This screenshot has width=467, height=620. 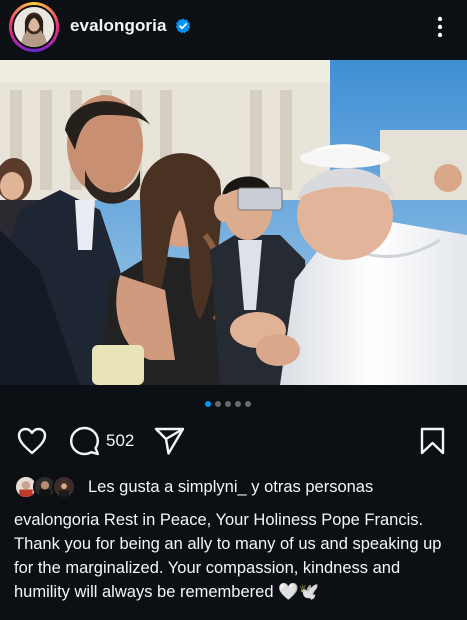 I want to click on liker-avatar, so click(x=64, y=487).